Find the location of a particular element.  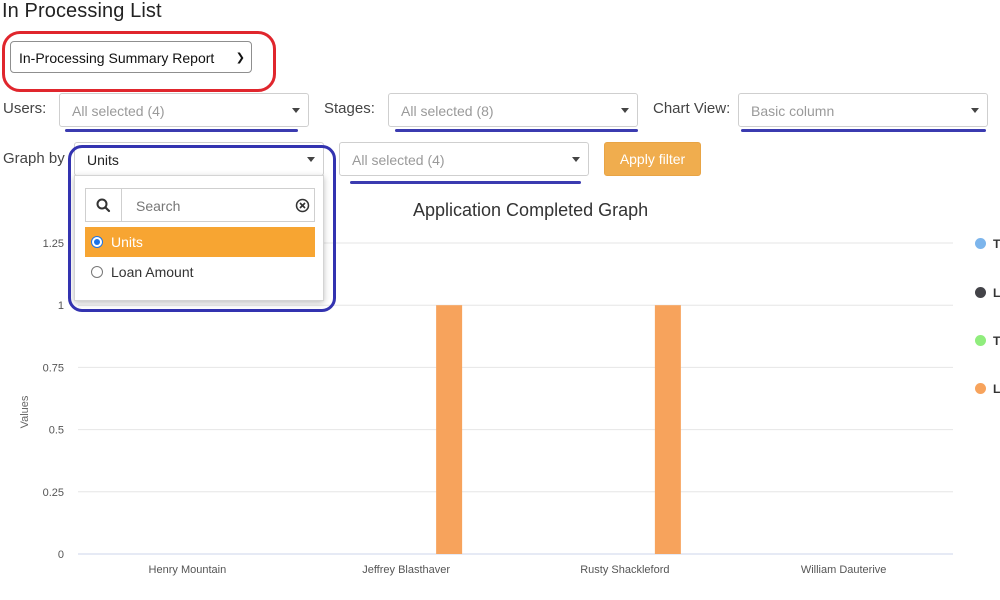

option-label: Loan Amount is located at coordinates (152, 272).